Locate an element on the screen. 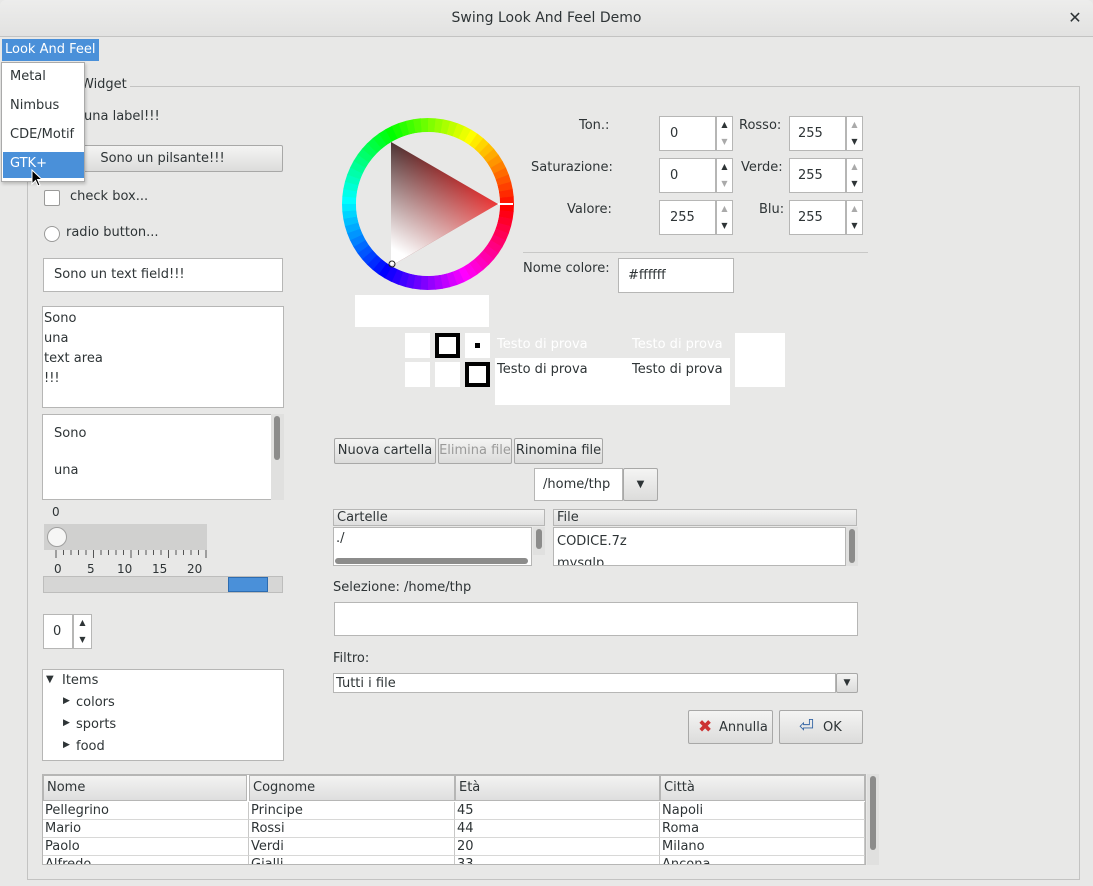  table-cell: Napoli is located at coordinates (762, 811).